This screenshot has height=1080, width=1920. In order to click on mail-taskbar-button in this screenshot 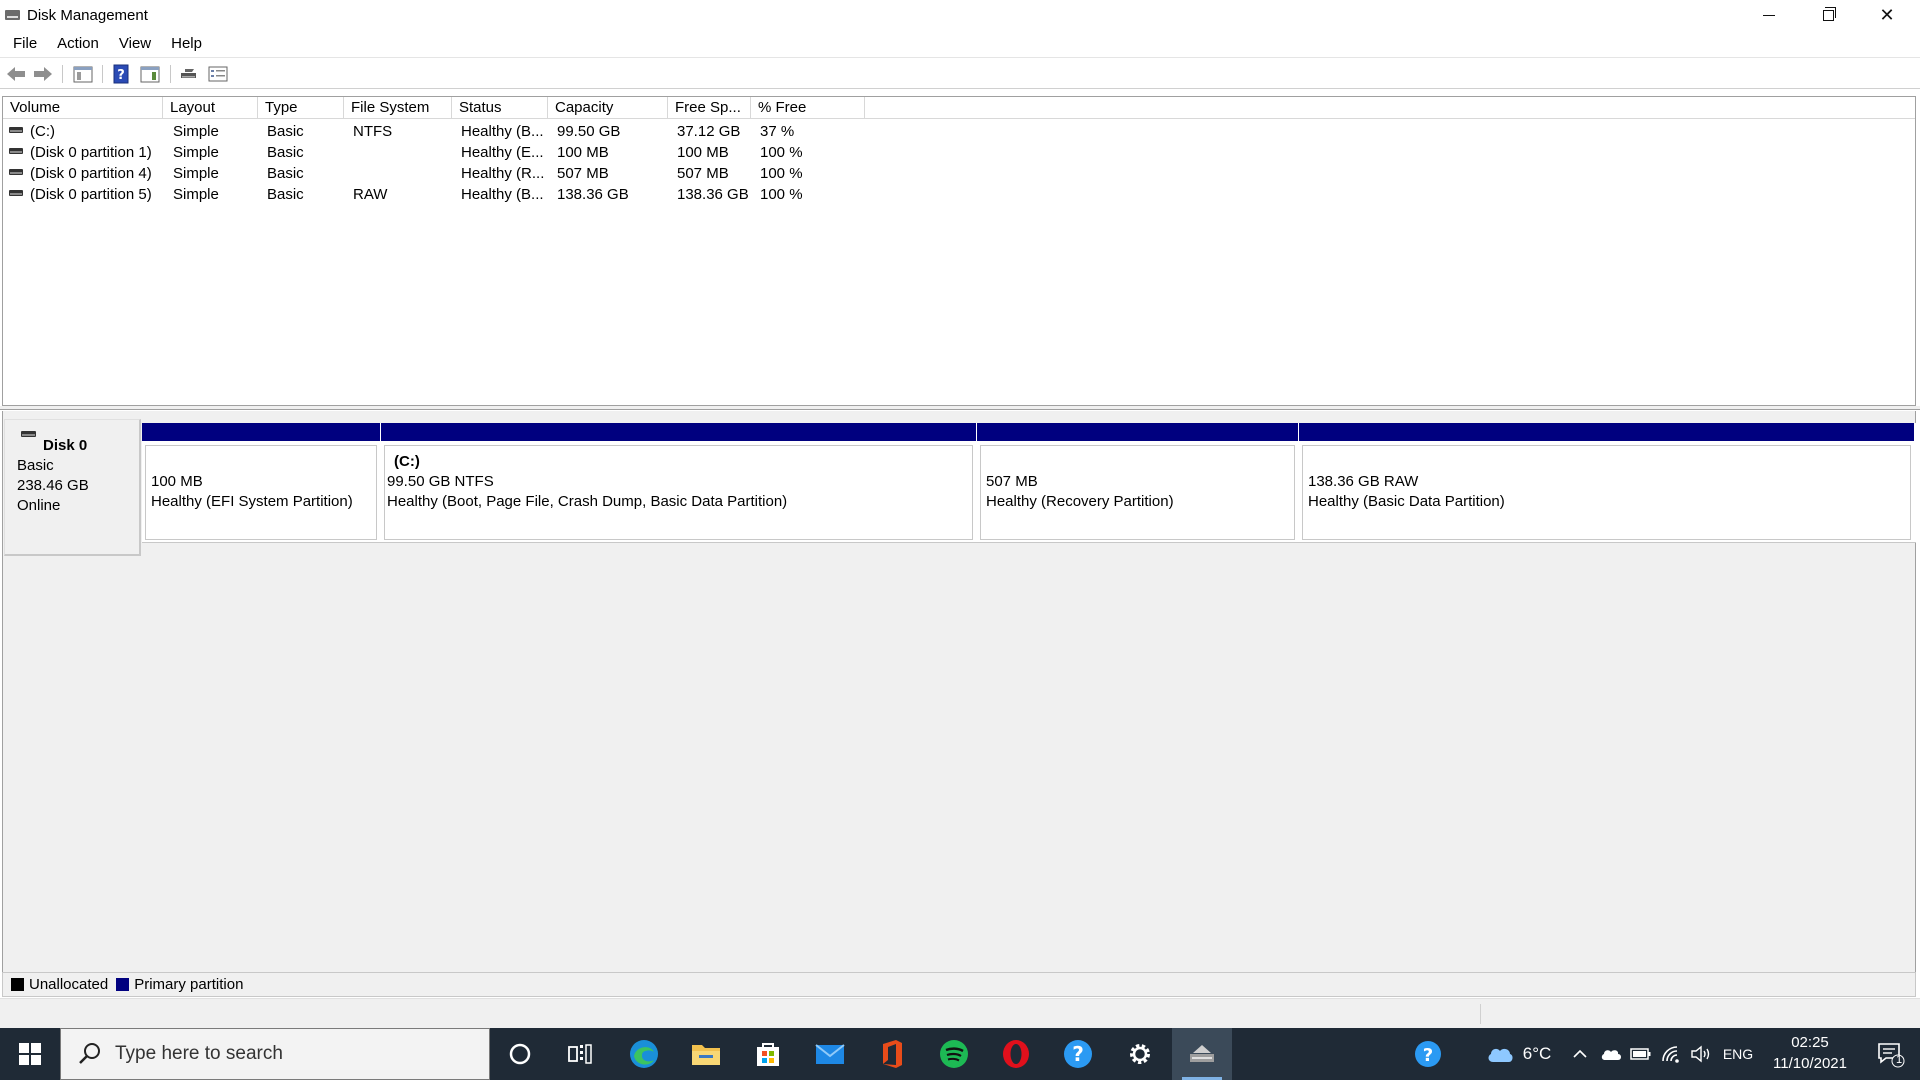, I will do `click(830, 1054)`.